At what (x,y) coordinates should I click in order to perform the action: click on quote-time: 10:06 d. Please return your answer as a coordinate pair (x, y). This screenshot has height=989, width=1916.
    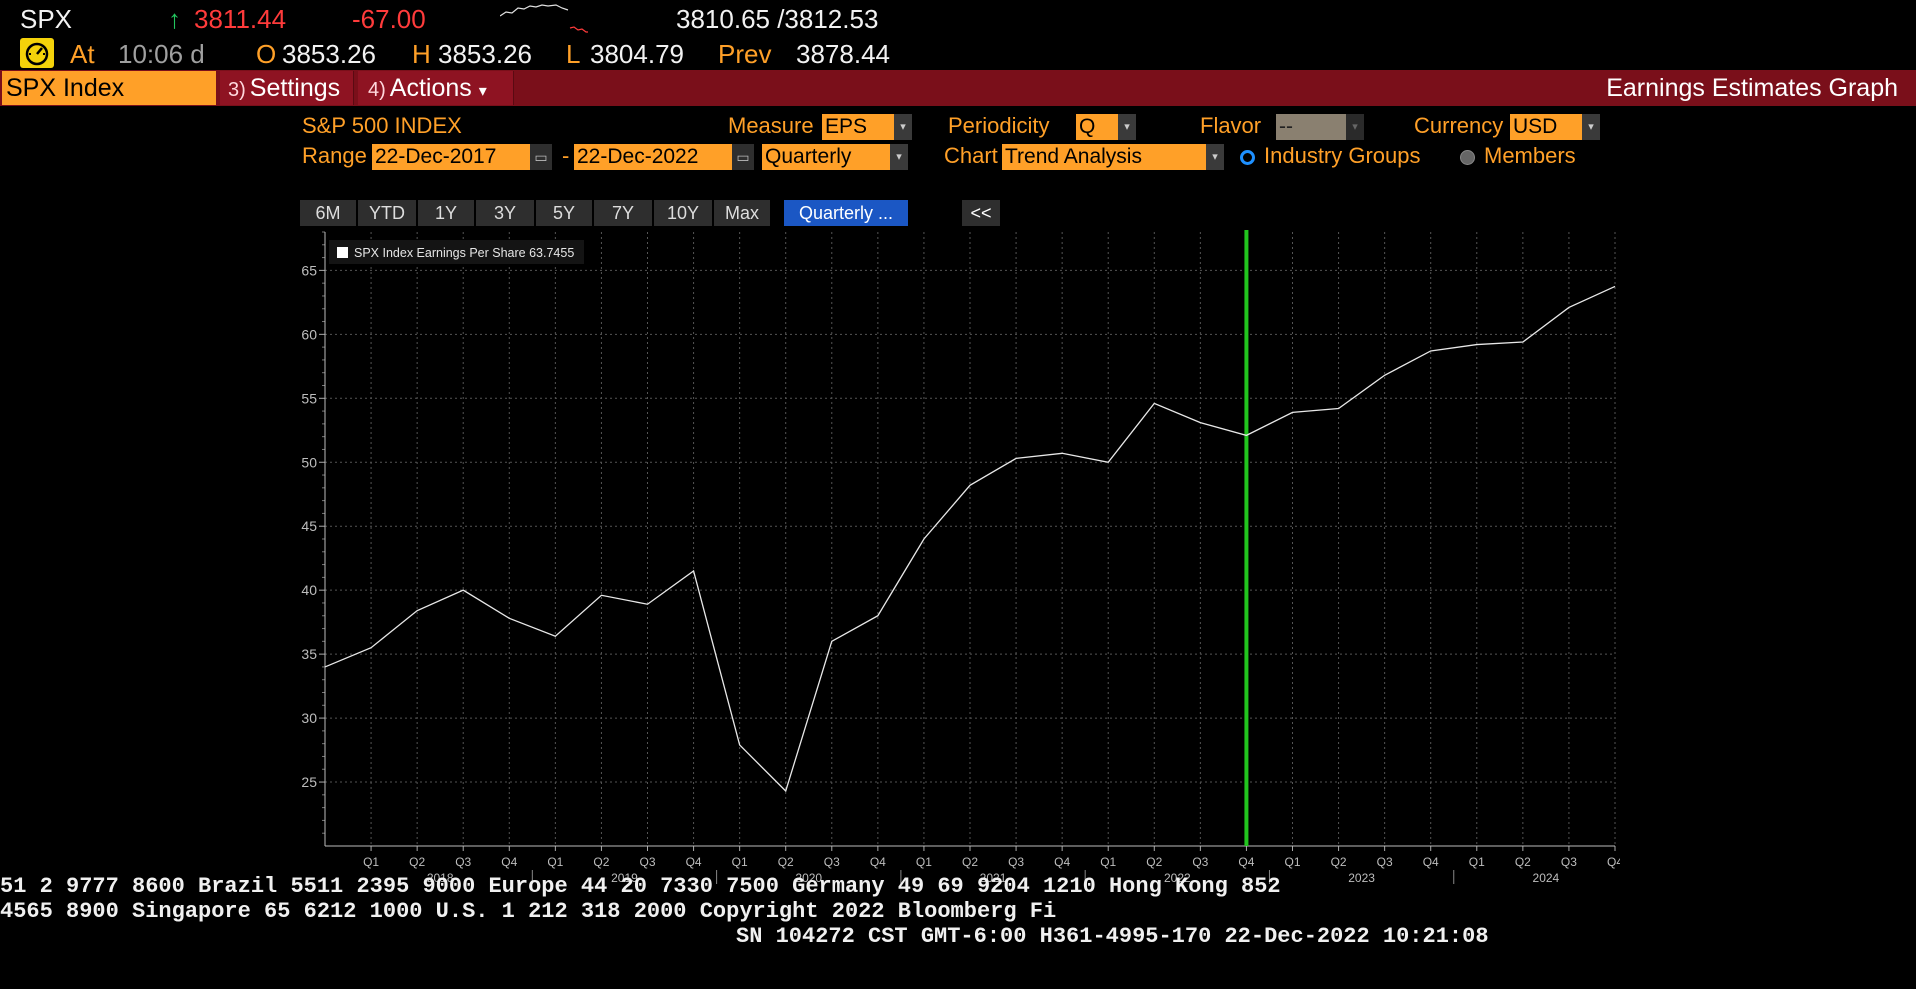
    Looking at the image, I should click on (161, 54).